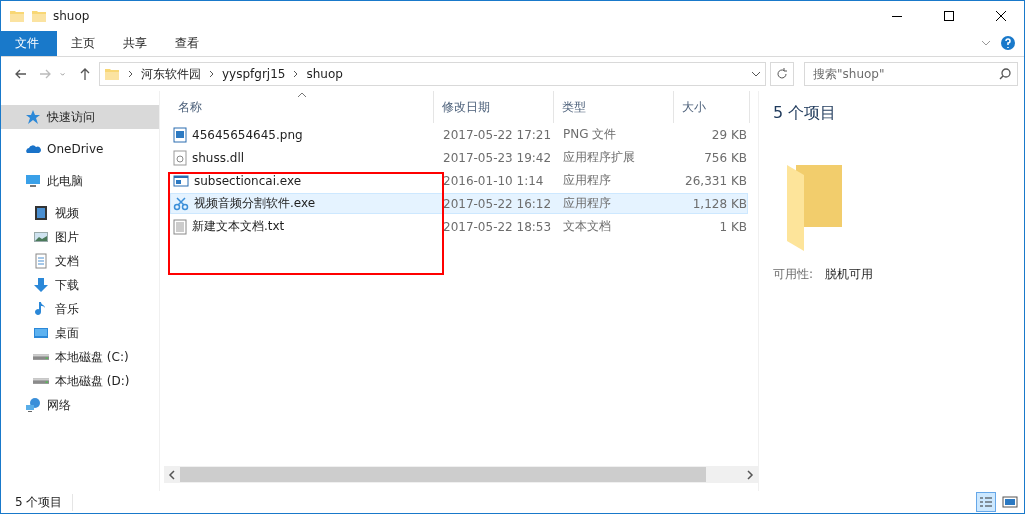 This screenshot has height=514, width=1025. What do you see at coordinates (712, 107) in the screenshot?
I see `column-header: 大小` at bounding box center [712, 107].